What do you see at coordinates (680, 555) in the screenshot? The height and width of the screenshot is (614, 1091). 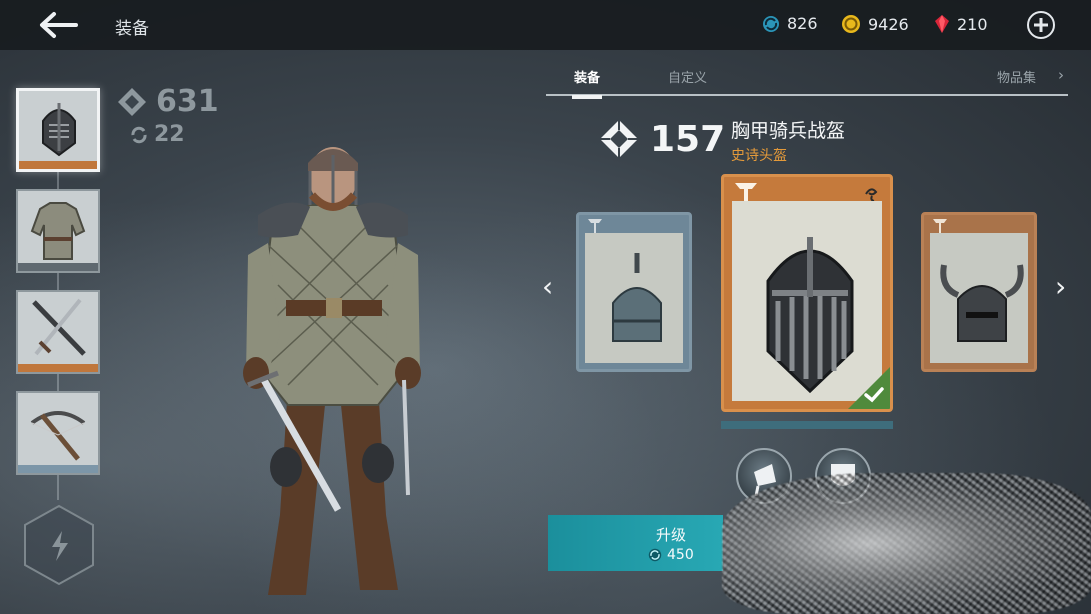 I see `upgrade-cost-value: 450` at bounding box center [680, 555].